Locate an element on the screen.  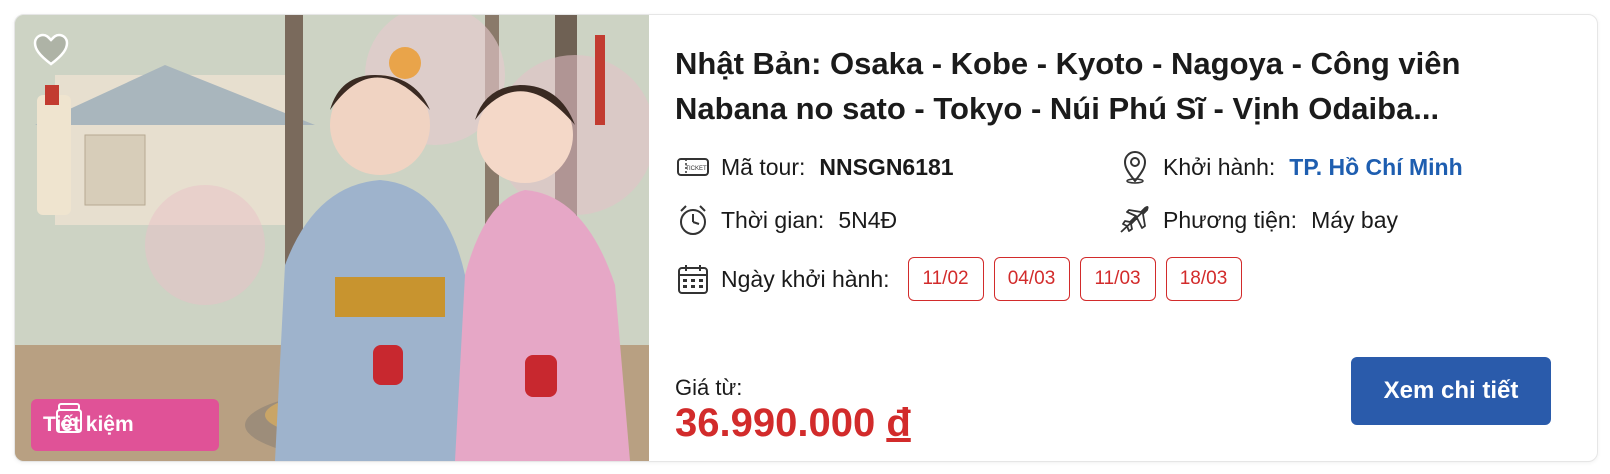
date-chip: 11/03 is located at coordinates (1117, 279).